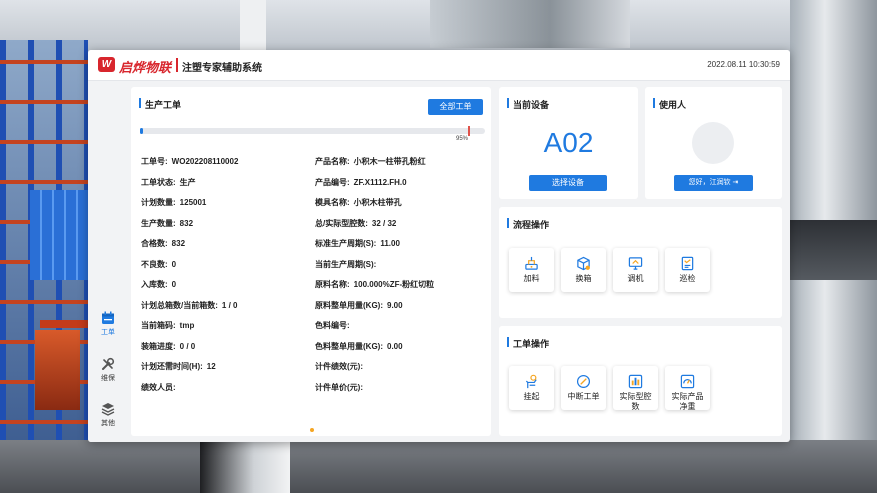  I want to click on field-label: 绩效人员:, so click(158, 387).